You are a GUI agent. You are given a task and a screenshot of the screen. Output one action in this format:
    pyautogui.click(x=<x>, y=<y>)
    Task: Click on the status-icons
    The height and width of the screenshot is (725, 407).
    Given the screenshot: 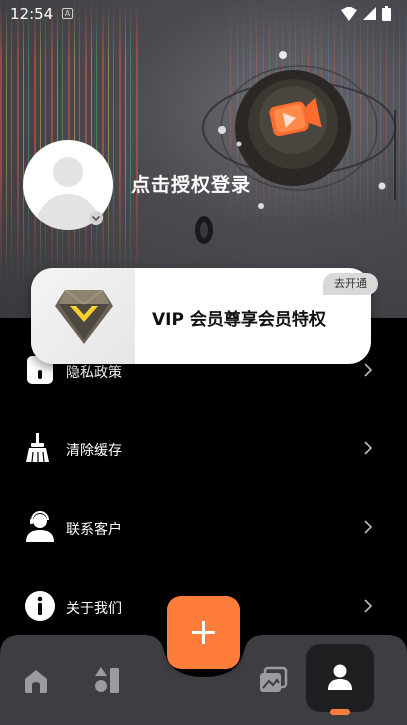 What is the action you would take?
    pyautogui.click(x=366, y=13)
    